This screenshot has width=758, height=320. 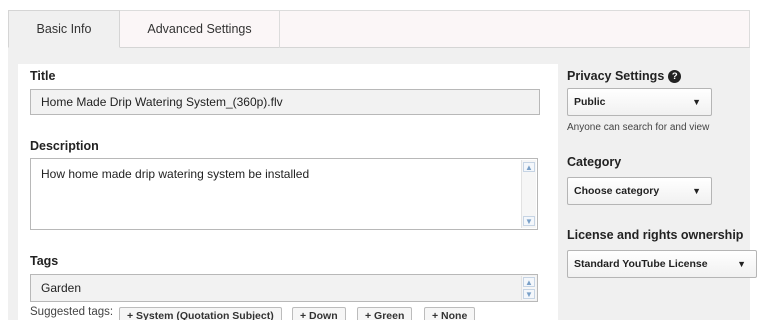 What do you see at coordinates (616, 76) in the screenshot?
I see `privacy-settings-text: Privacy Settings` at bounding box center [616, 76].